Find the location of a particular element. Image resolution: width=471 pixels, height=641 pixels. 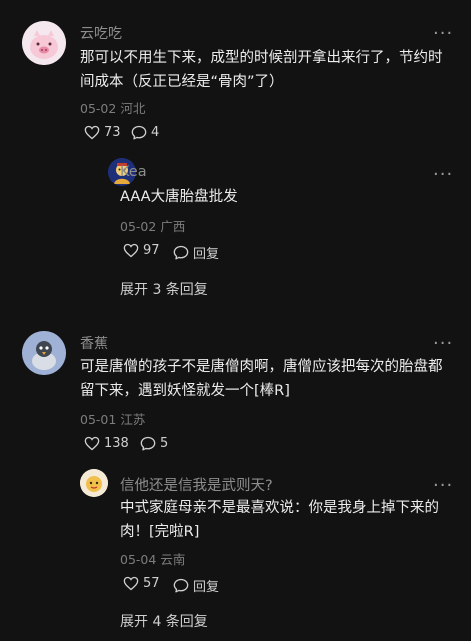

comment-meta: 05-02 河北 is located at coordinates (112, 107).